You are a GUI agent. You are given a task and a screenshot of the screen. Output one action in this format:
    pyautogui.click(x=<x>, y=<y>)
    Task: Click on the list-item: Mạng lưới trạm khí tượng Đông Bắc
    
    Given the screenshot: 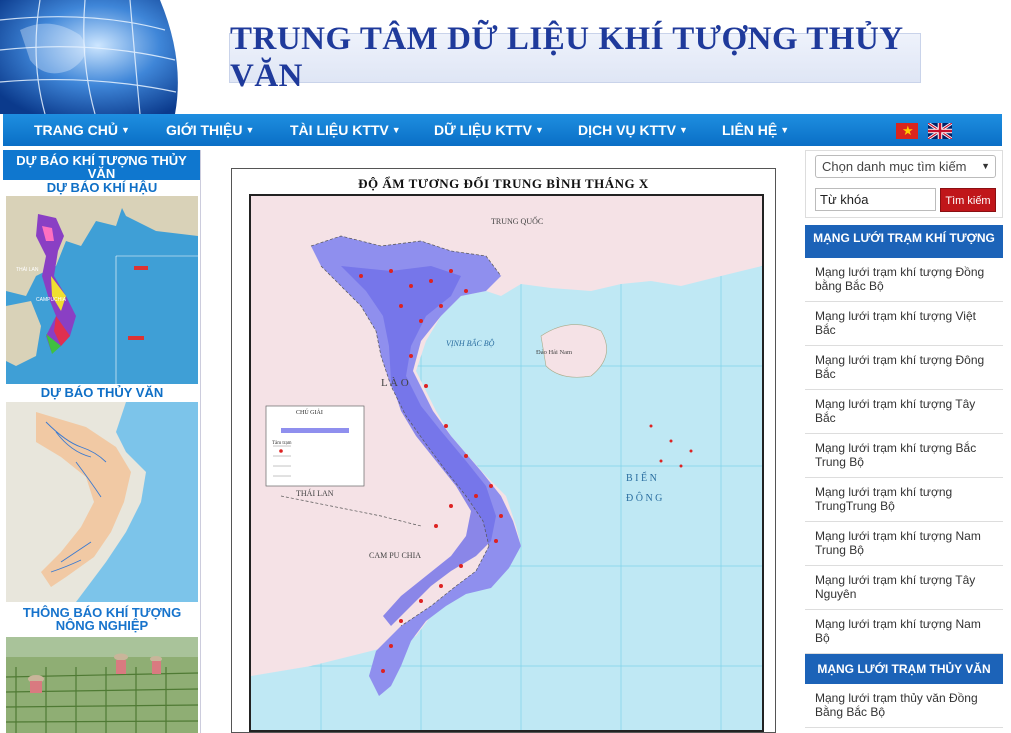 What is the action you would take?
    pyautogui.click(x=904, y=368)
    